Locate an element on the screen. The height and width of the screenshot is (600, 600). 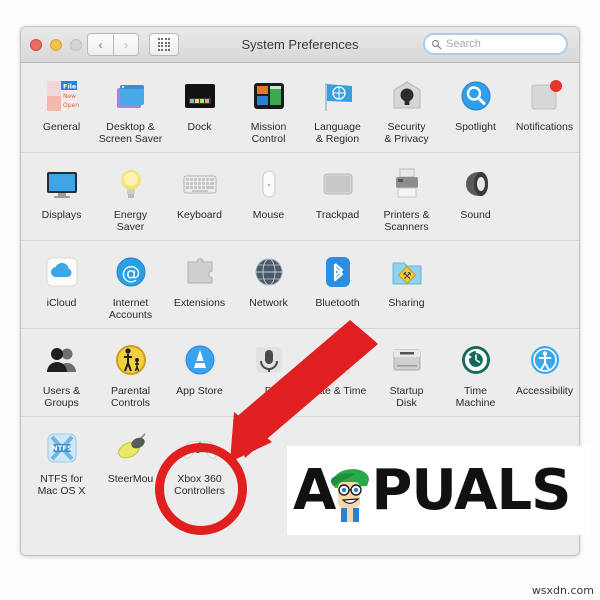
pref-label: Language & Region is located at coordinates (337, 133).